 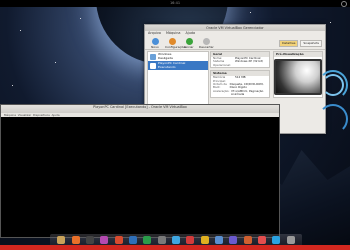 I want to click on store-icon, so click(x=261, y=240).